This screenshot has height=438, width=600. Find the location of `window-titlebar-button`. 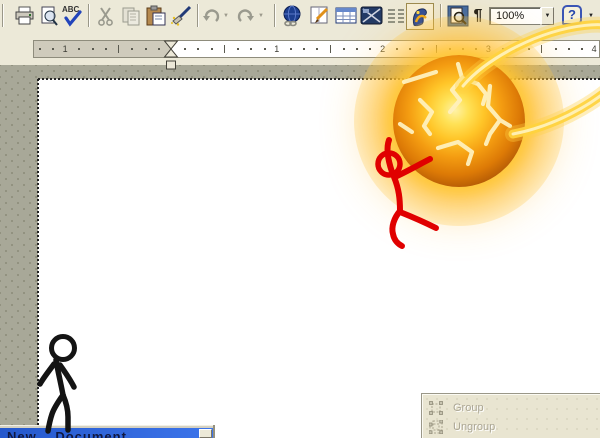

window-titlebar-button is located at coordinates (205, 433).